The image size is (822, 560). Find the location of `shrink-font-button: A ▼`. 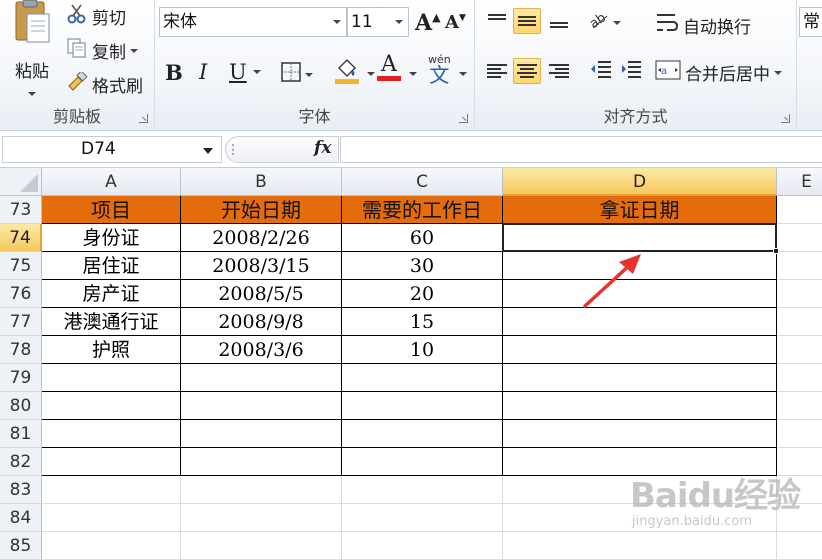

shrink-font-button: A ▼ is located at coordinates (455, 22).